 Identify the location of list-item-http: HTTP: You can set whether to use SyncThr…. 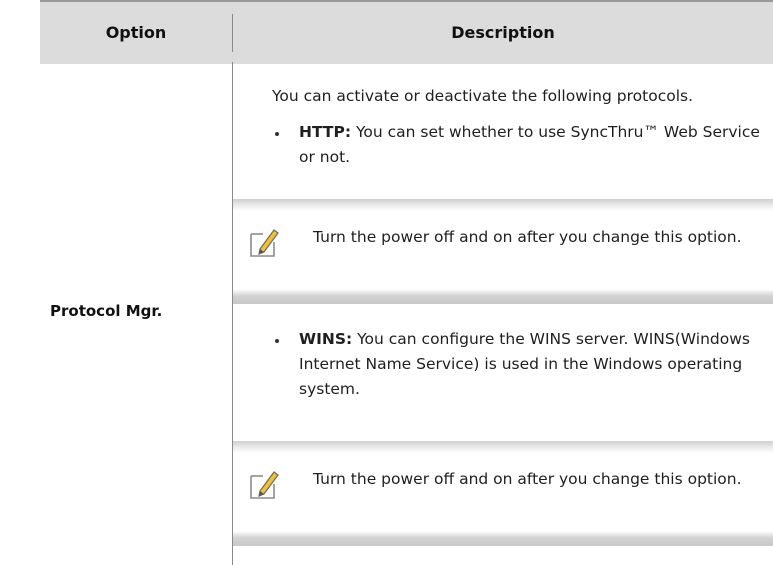
(530, 145).